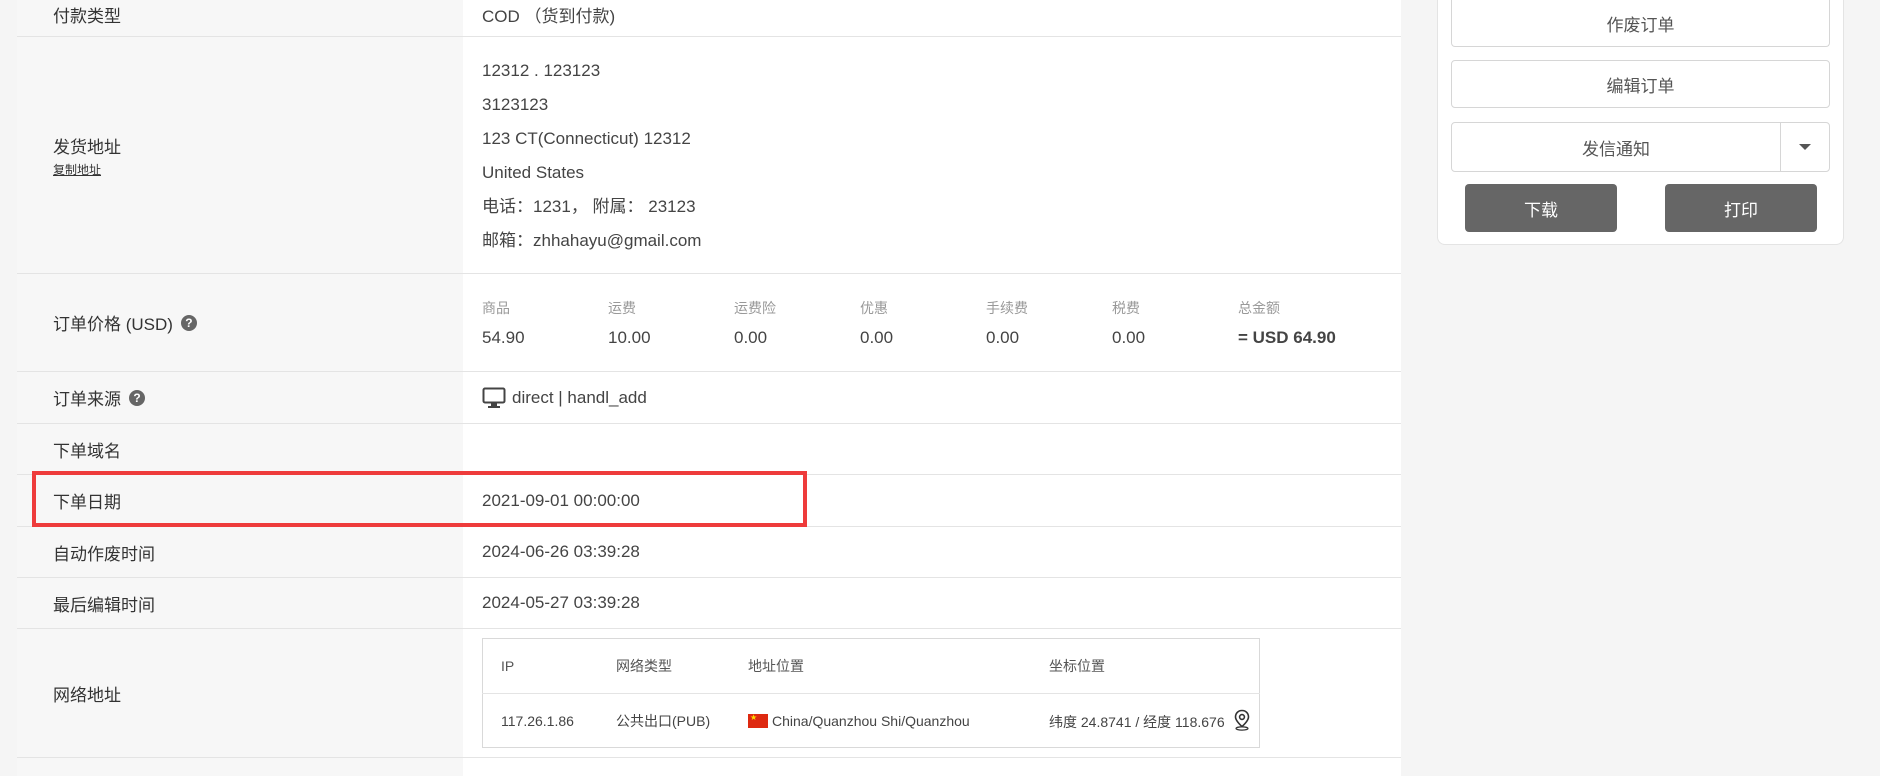 This screenshot has height=776, width=1880. What do you see at coordinates (1541, 208) in the screenshot?
I see `download-button: 下载` at bounding box center [1541, 208].